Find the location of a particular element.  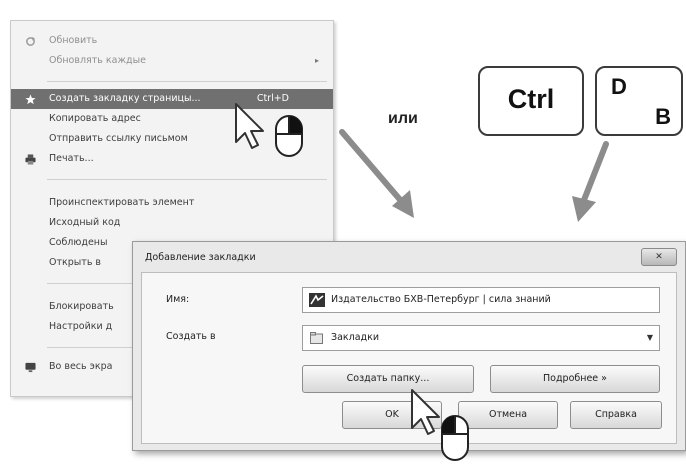

dialog-title: Добавление закладки is located at coordinates (200, 257).